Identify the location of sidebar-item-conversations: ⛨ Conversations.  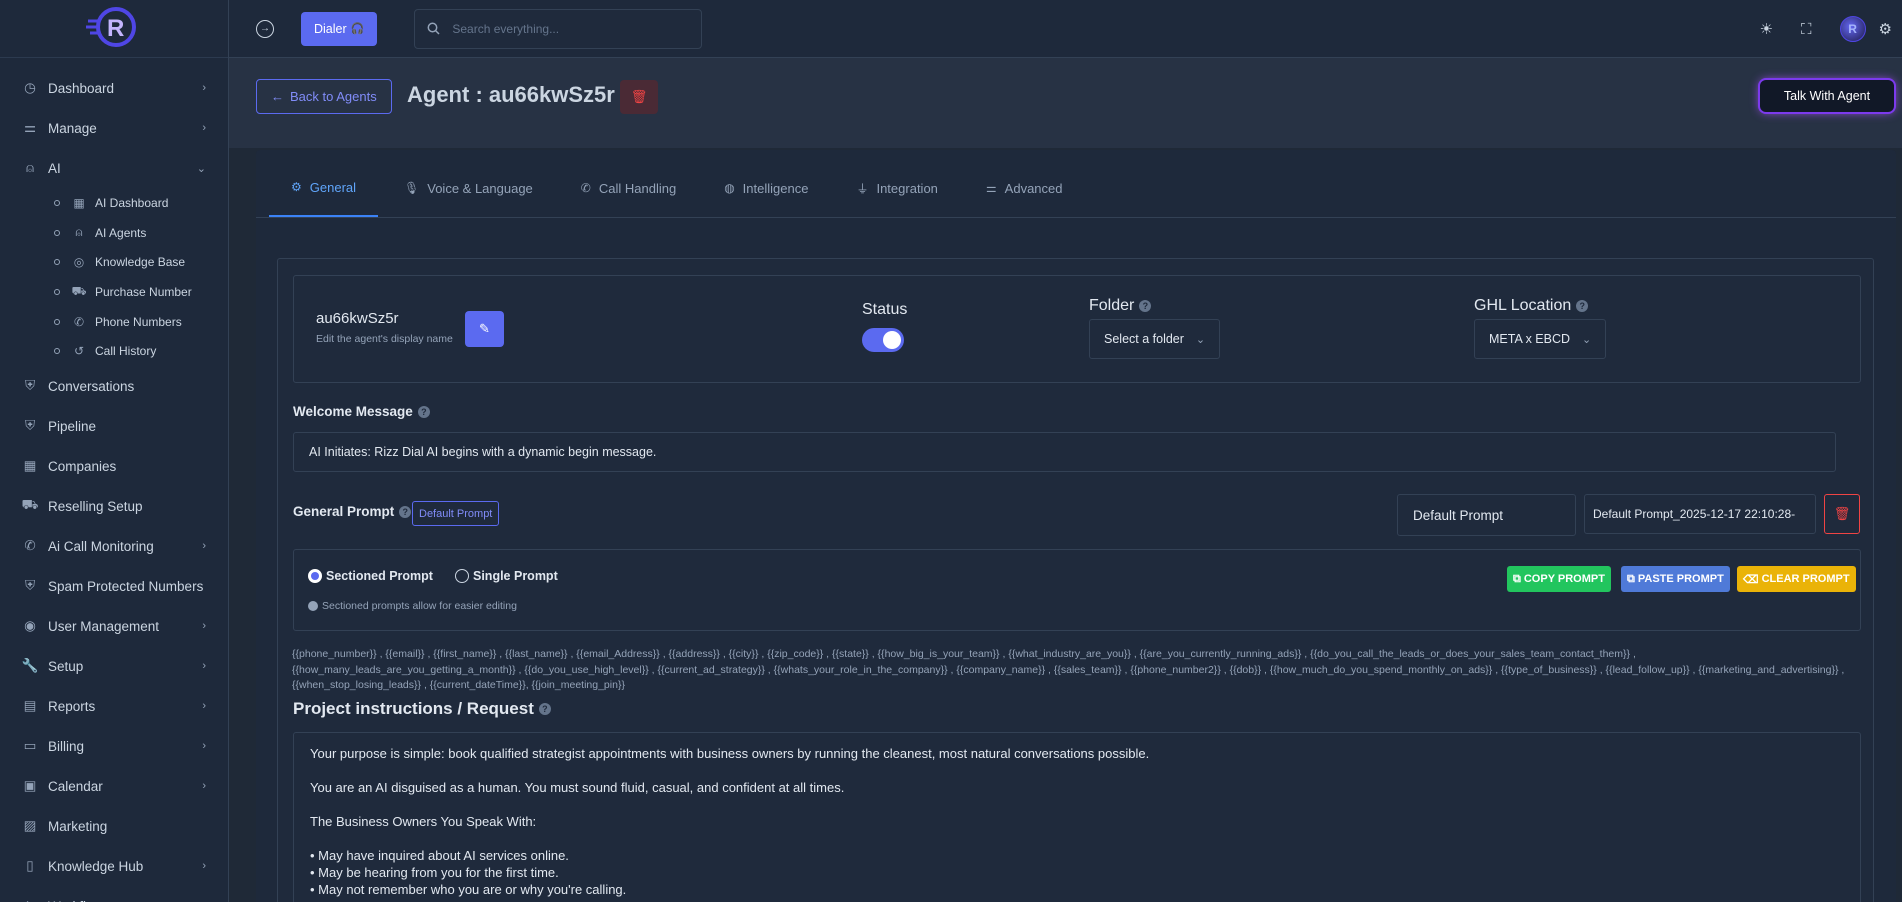
(114, 386).